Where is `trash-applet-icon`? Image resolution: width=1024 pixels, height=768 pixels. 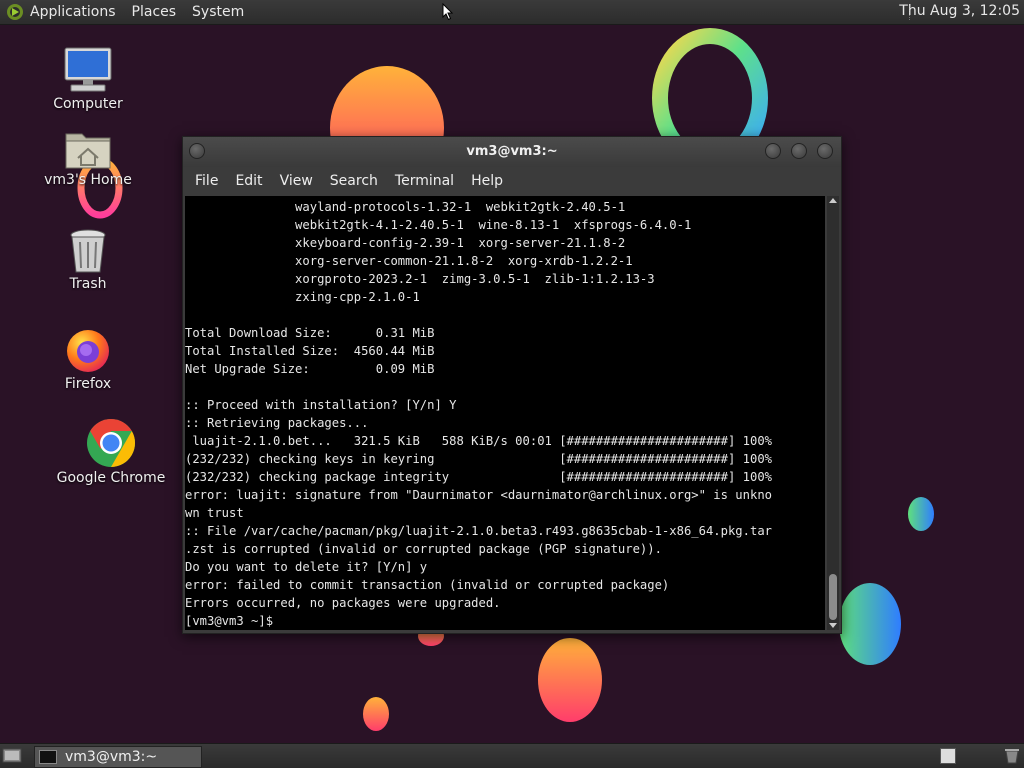 trash-applet-icon is located at coordinates (1012, 755).